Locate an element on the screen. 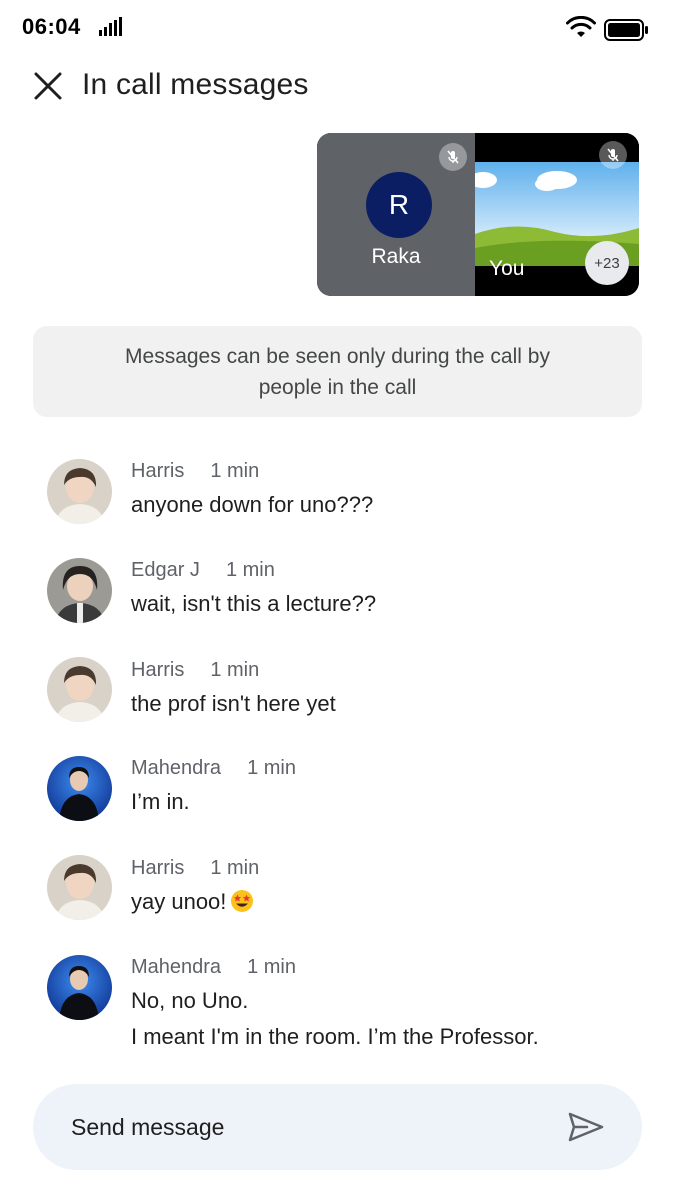 The height and width of the screenshot is (1200, 675). message-text: yay unoo! is located at coordinates (192, 902).